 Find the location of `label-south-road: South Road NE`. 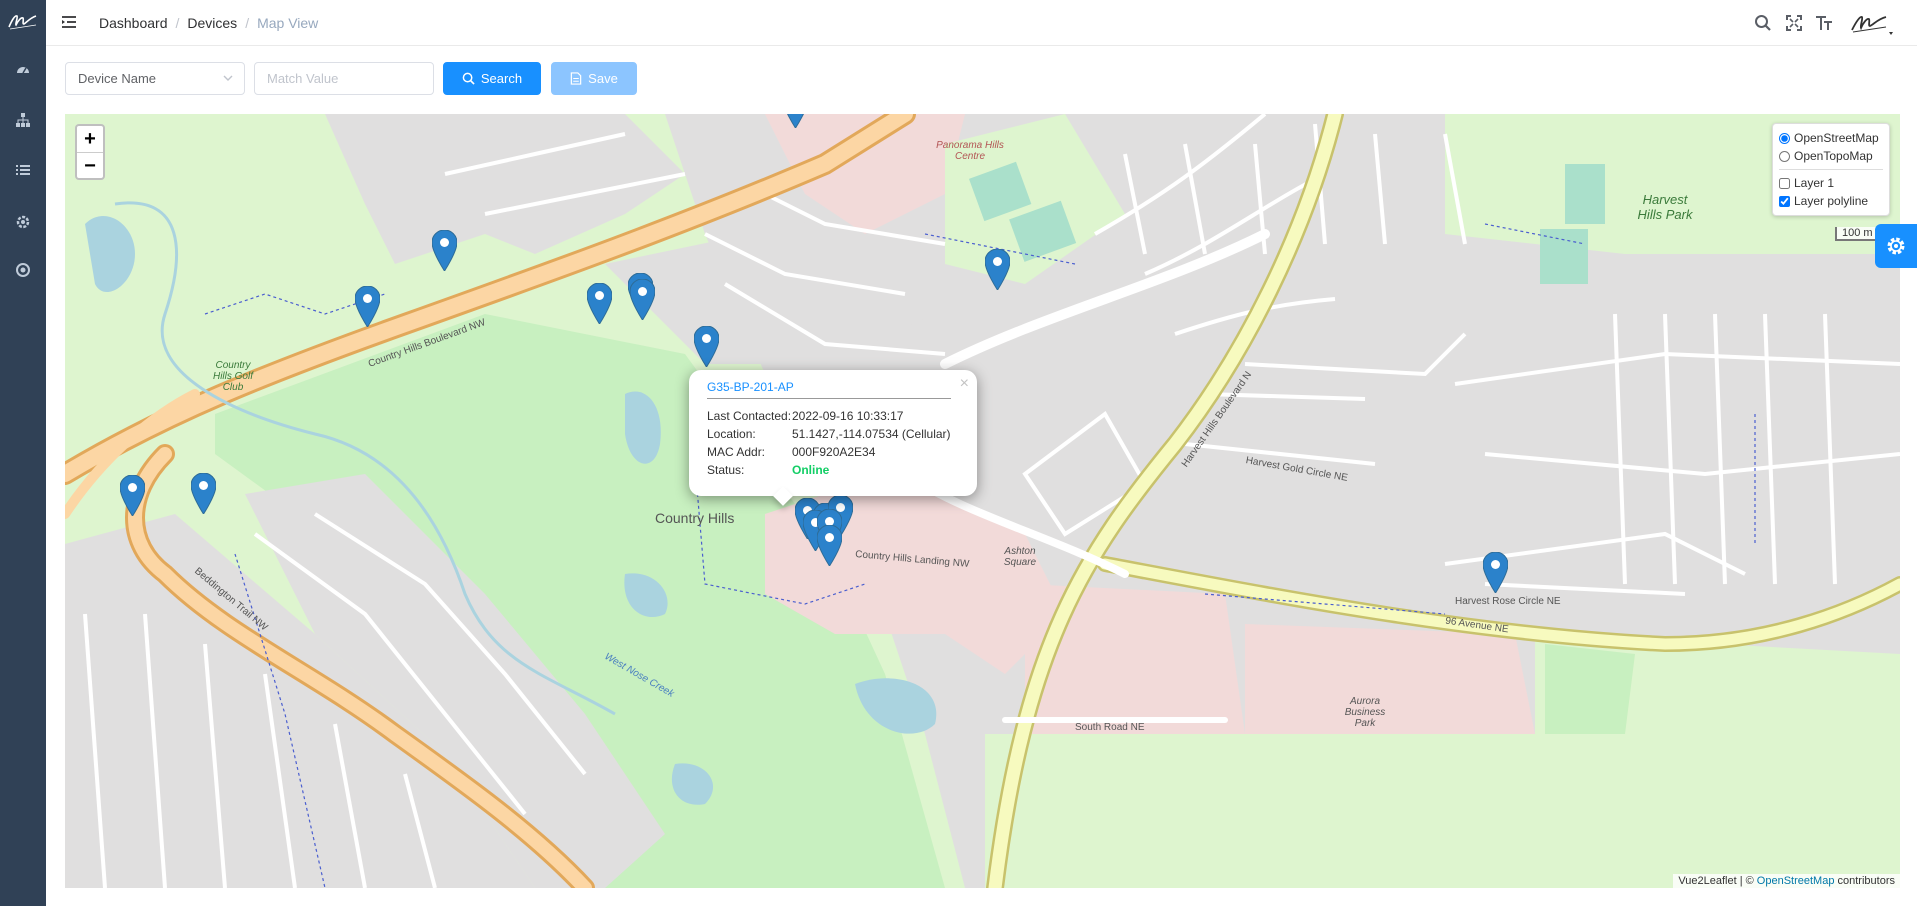

label-south-road: South Road NE is located at coordinates (1110, 727).